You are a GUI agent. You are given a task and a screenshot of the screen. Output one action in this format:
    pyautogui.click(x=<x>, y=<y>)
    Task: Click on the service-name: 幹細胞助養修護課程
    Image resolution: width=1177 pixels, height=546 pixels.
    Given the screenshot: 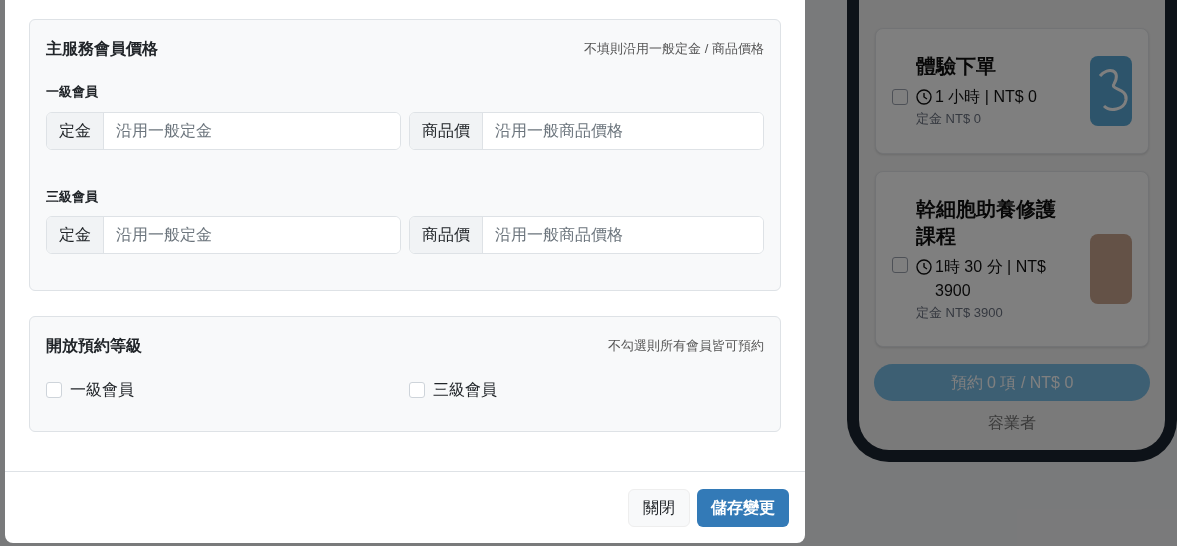 What is the action you would take?
    pyautogui.click(x=986, y=222)
    